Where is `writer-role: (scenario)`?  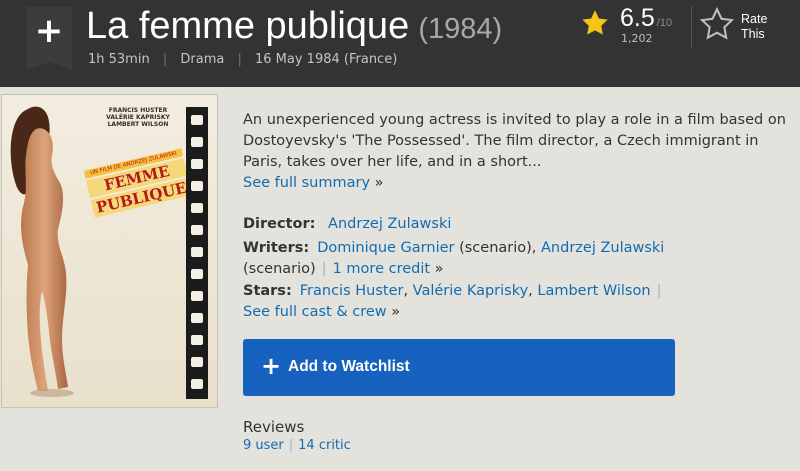 writer-role: (scenario) is located at coordinates (279, 269).